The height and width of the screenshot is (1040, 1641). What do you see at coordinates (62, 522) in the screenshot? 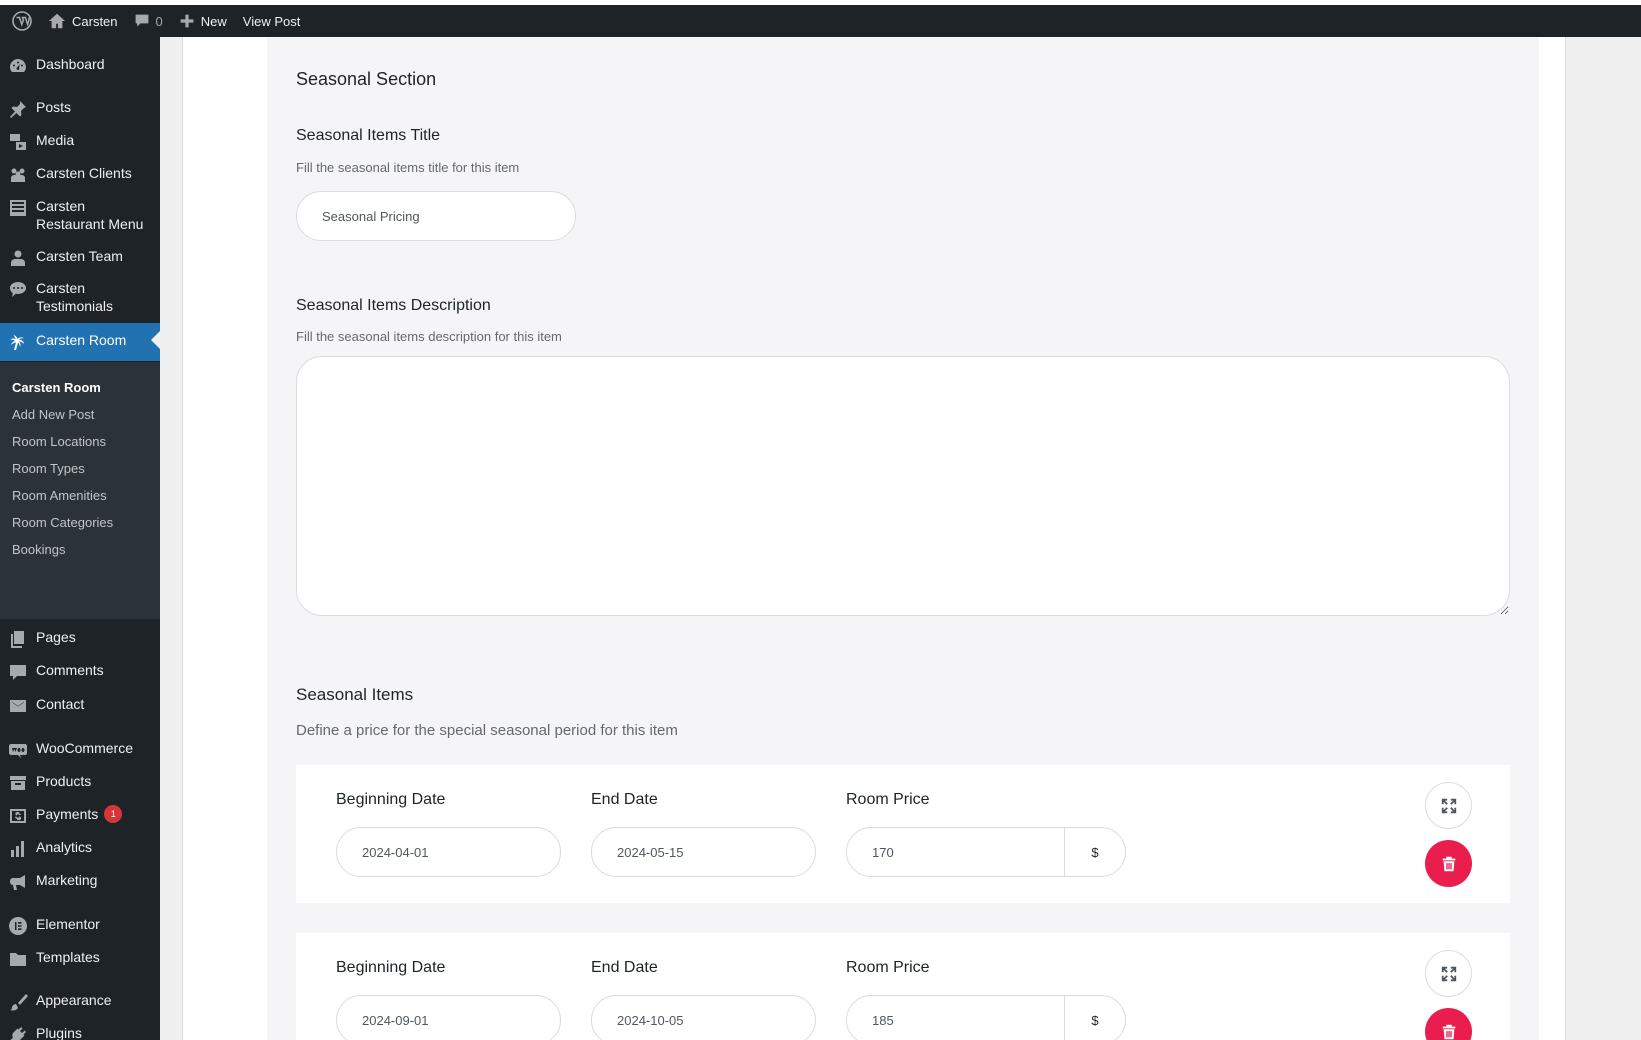
I see `submenu-item-room-categories: Room Categories` at bounding box center [62, 522].